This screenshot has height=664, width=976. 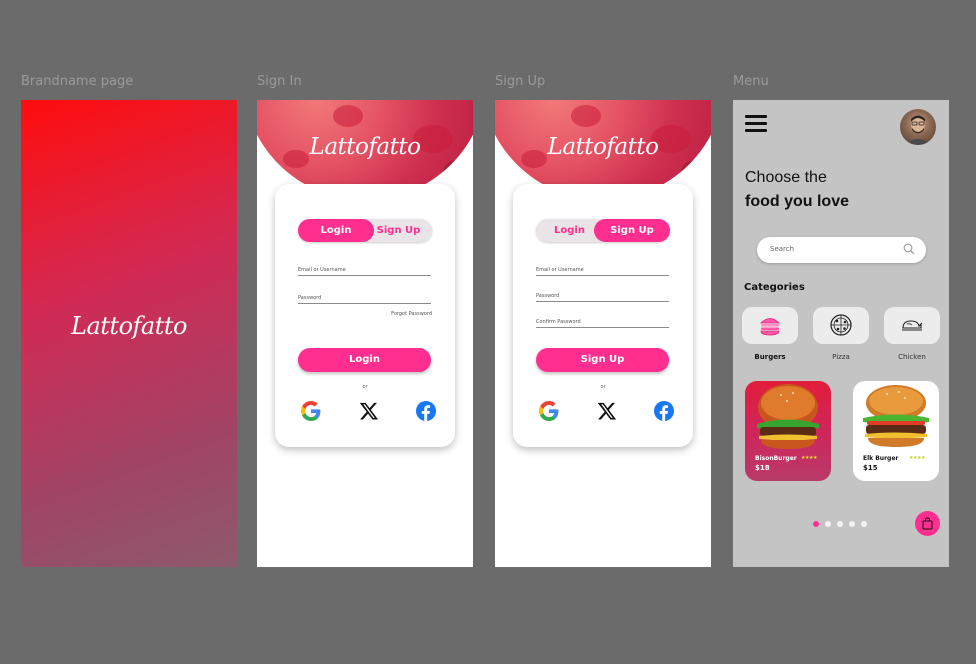 I want to click on confirm-password-field: Confirm Password, so click(x=602, y=323).